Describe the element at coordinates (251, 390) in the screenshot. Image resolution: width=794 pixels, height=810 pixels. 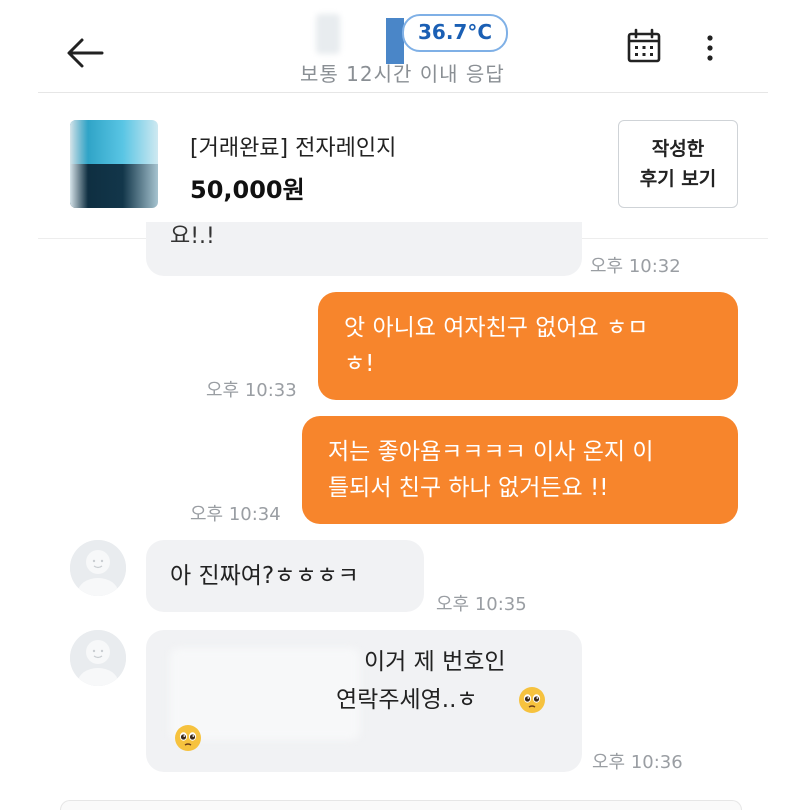
I see `message-time: 오후 10:33` at that location.